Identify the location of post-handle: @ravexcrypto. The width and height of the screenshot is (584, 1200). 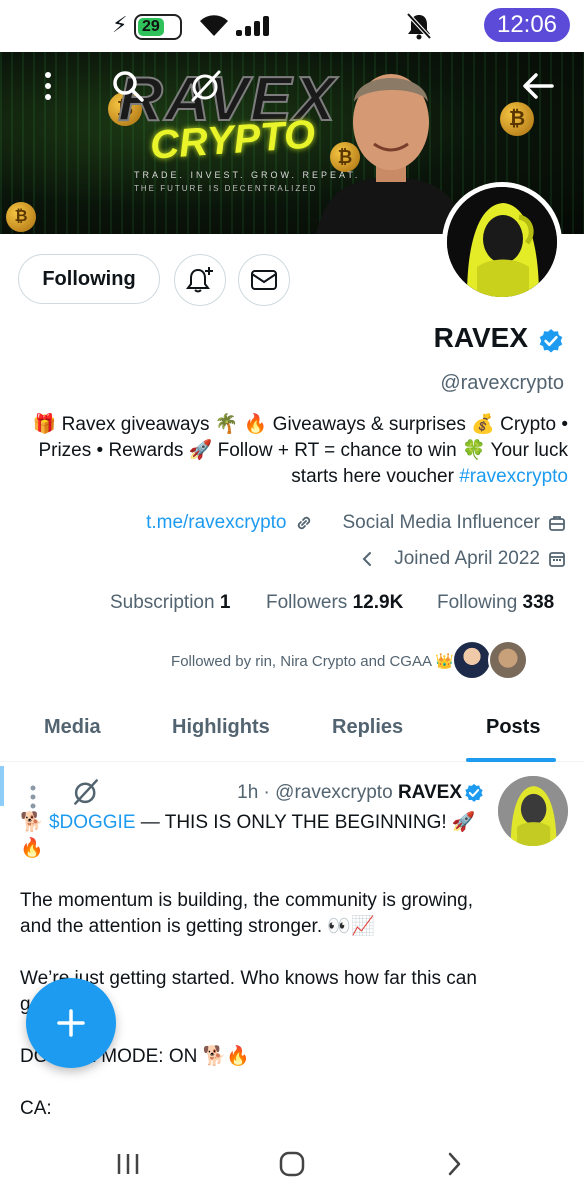
(334, 792).